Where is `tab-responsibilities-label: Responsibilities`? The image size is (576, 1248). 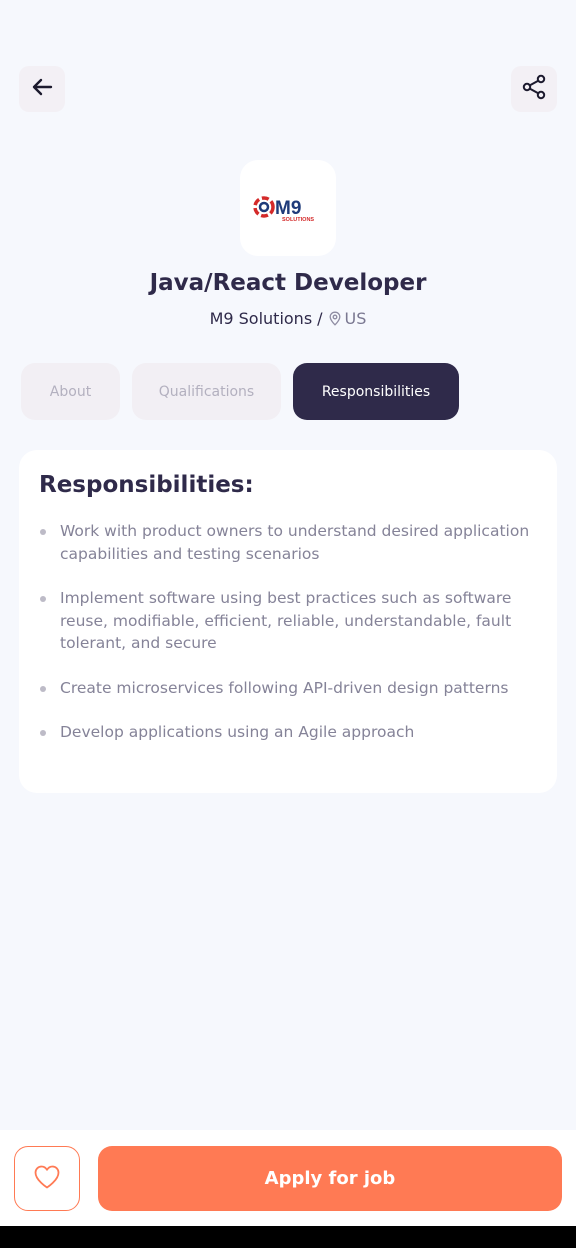 tab-responsibilities-label: Responsibilities is located at coordinates (376, 391).